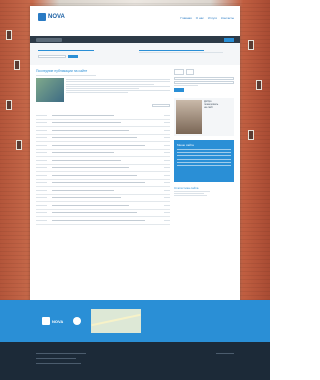 This screenshot has height=380, width=320. I want to click on footer-logo: NOVA, so click(52, 321).